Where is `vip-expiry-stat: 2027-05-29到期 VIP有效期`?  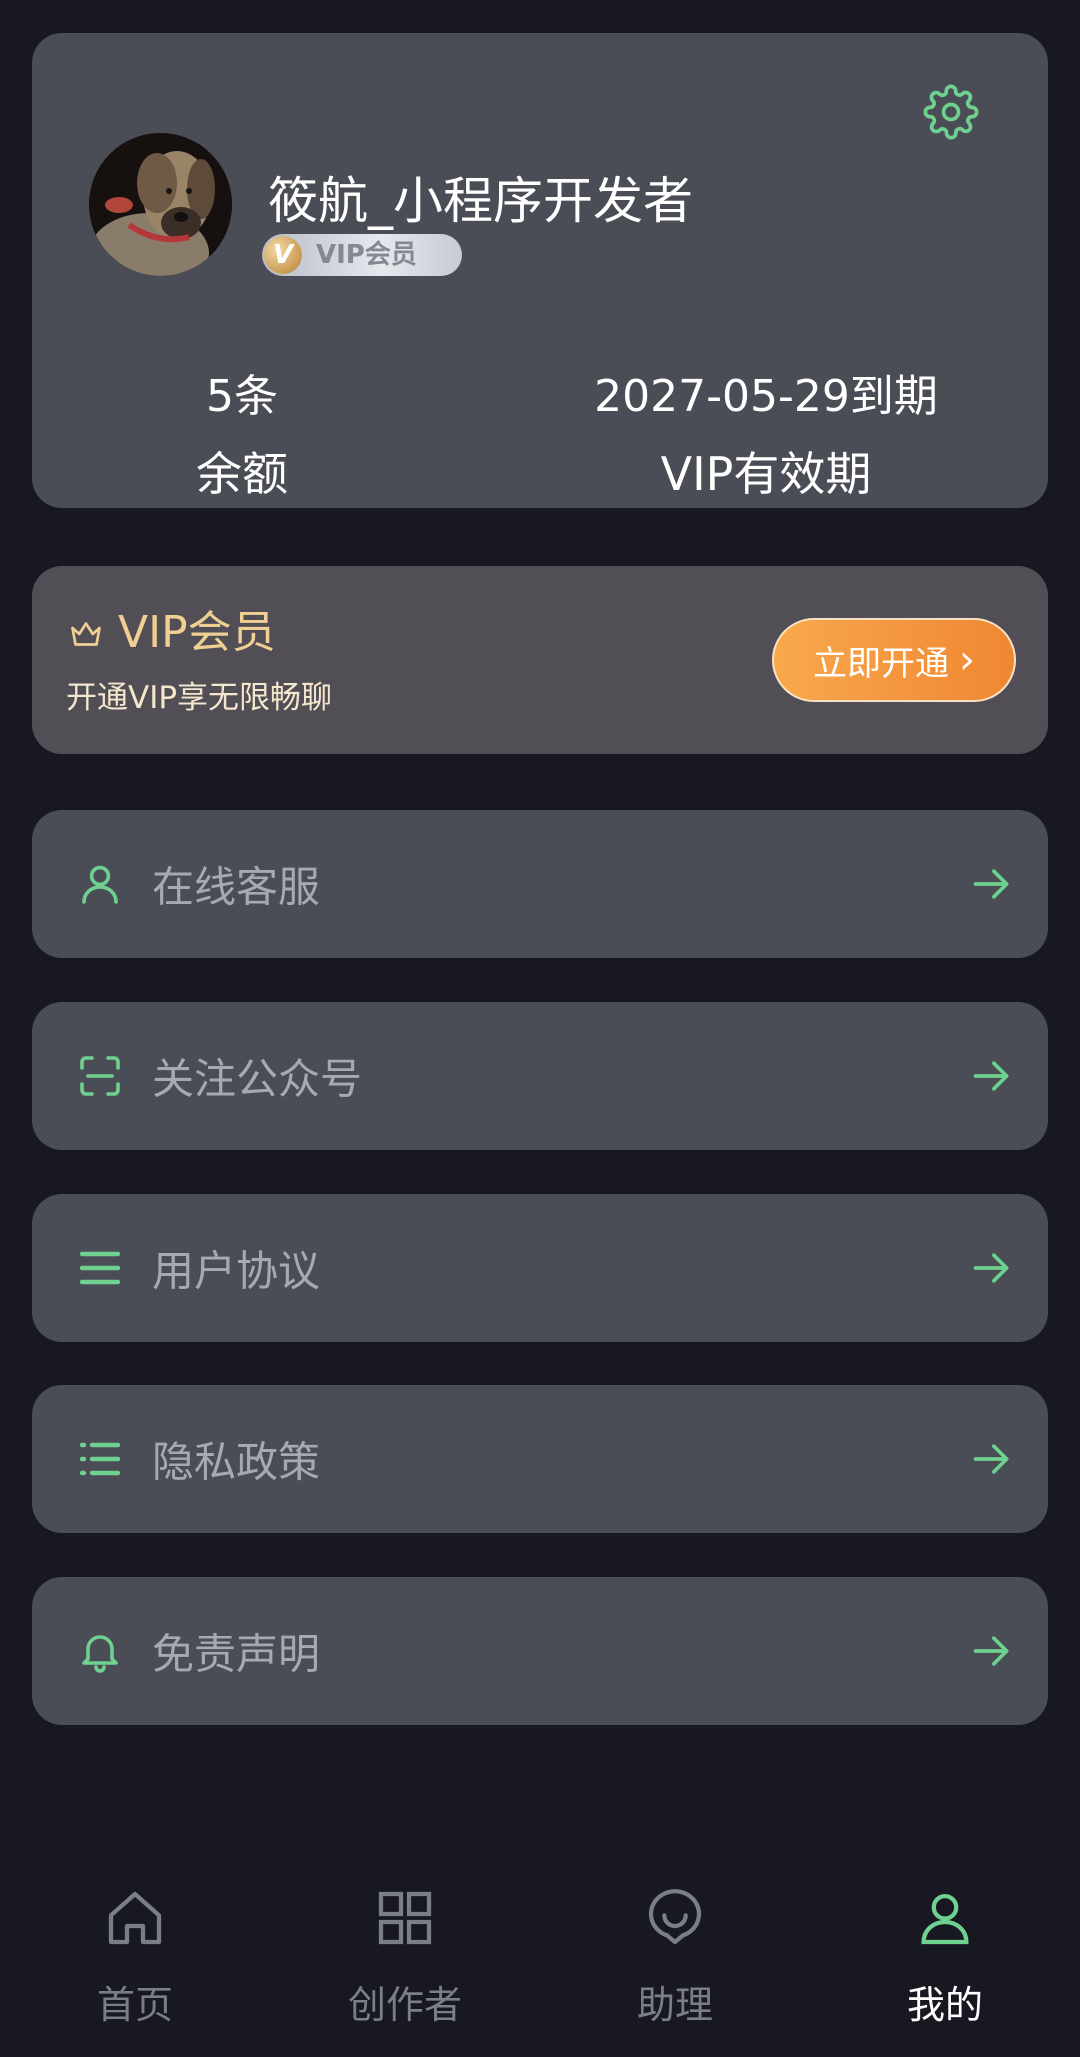
vip-expiry-stat: 2027-05-29到期 VIP有效期 is located at coordinates (766, 436).